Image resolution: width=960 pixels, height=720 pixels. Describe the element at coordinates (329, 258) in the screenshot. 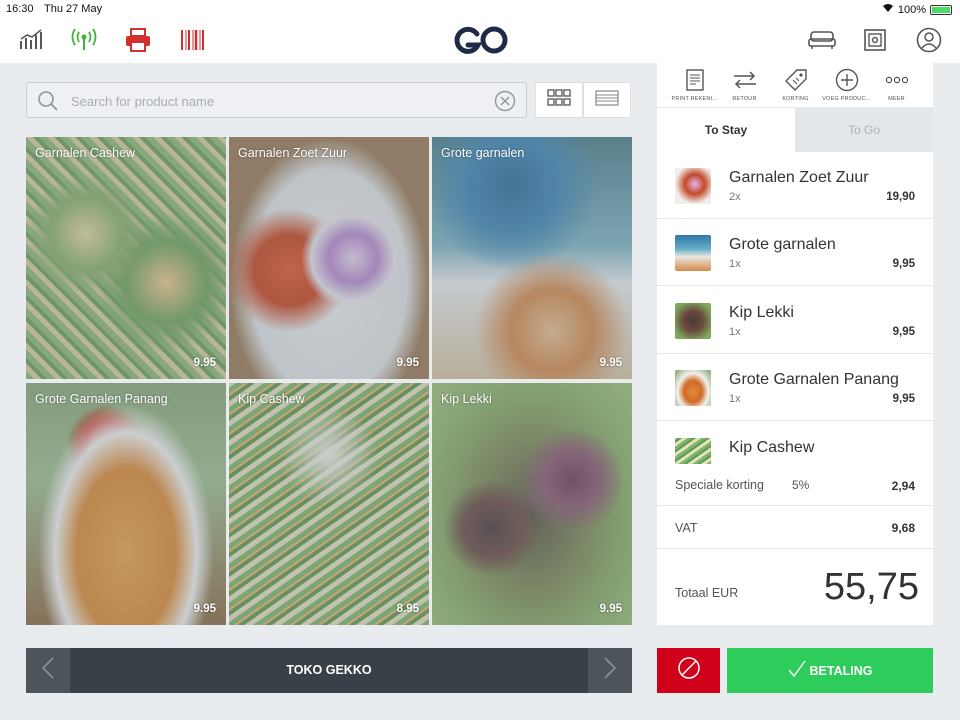

I see `product-tile: Garnalen Zoet Zuur 9.95` at that location.